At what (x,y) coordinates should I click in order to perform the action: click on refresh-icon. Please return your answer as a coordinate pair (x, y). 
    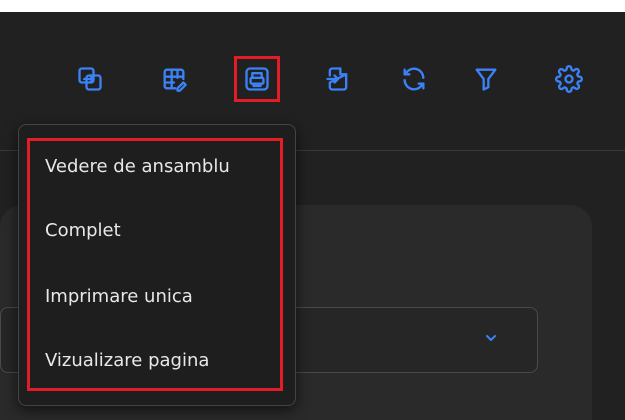
    Looking at the image, I should click on (414, 79).